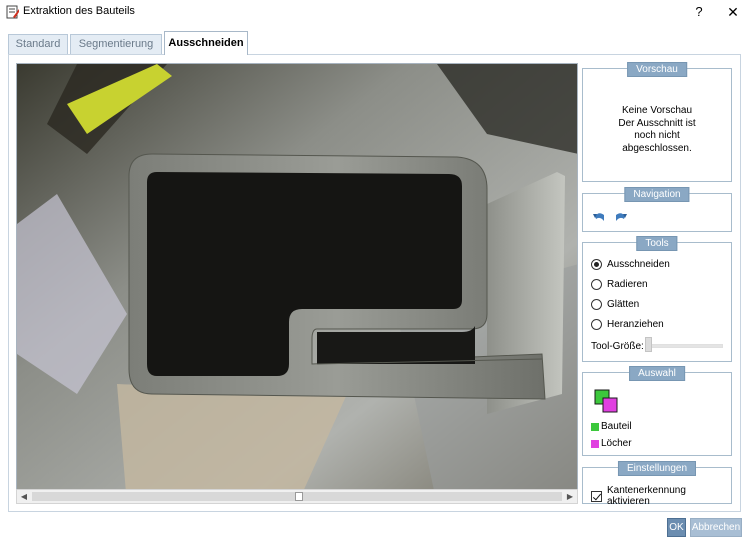  What do you see at coordinates (623, 304) in the screenshot?
I see `tool-label-glaetten: Glätten` at bounding box center [623, 304].